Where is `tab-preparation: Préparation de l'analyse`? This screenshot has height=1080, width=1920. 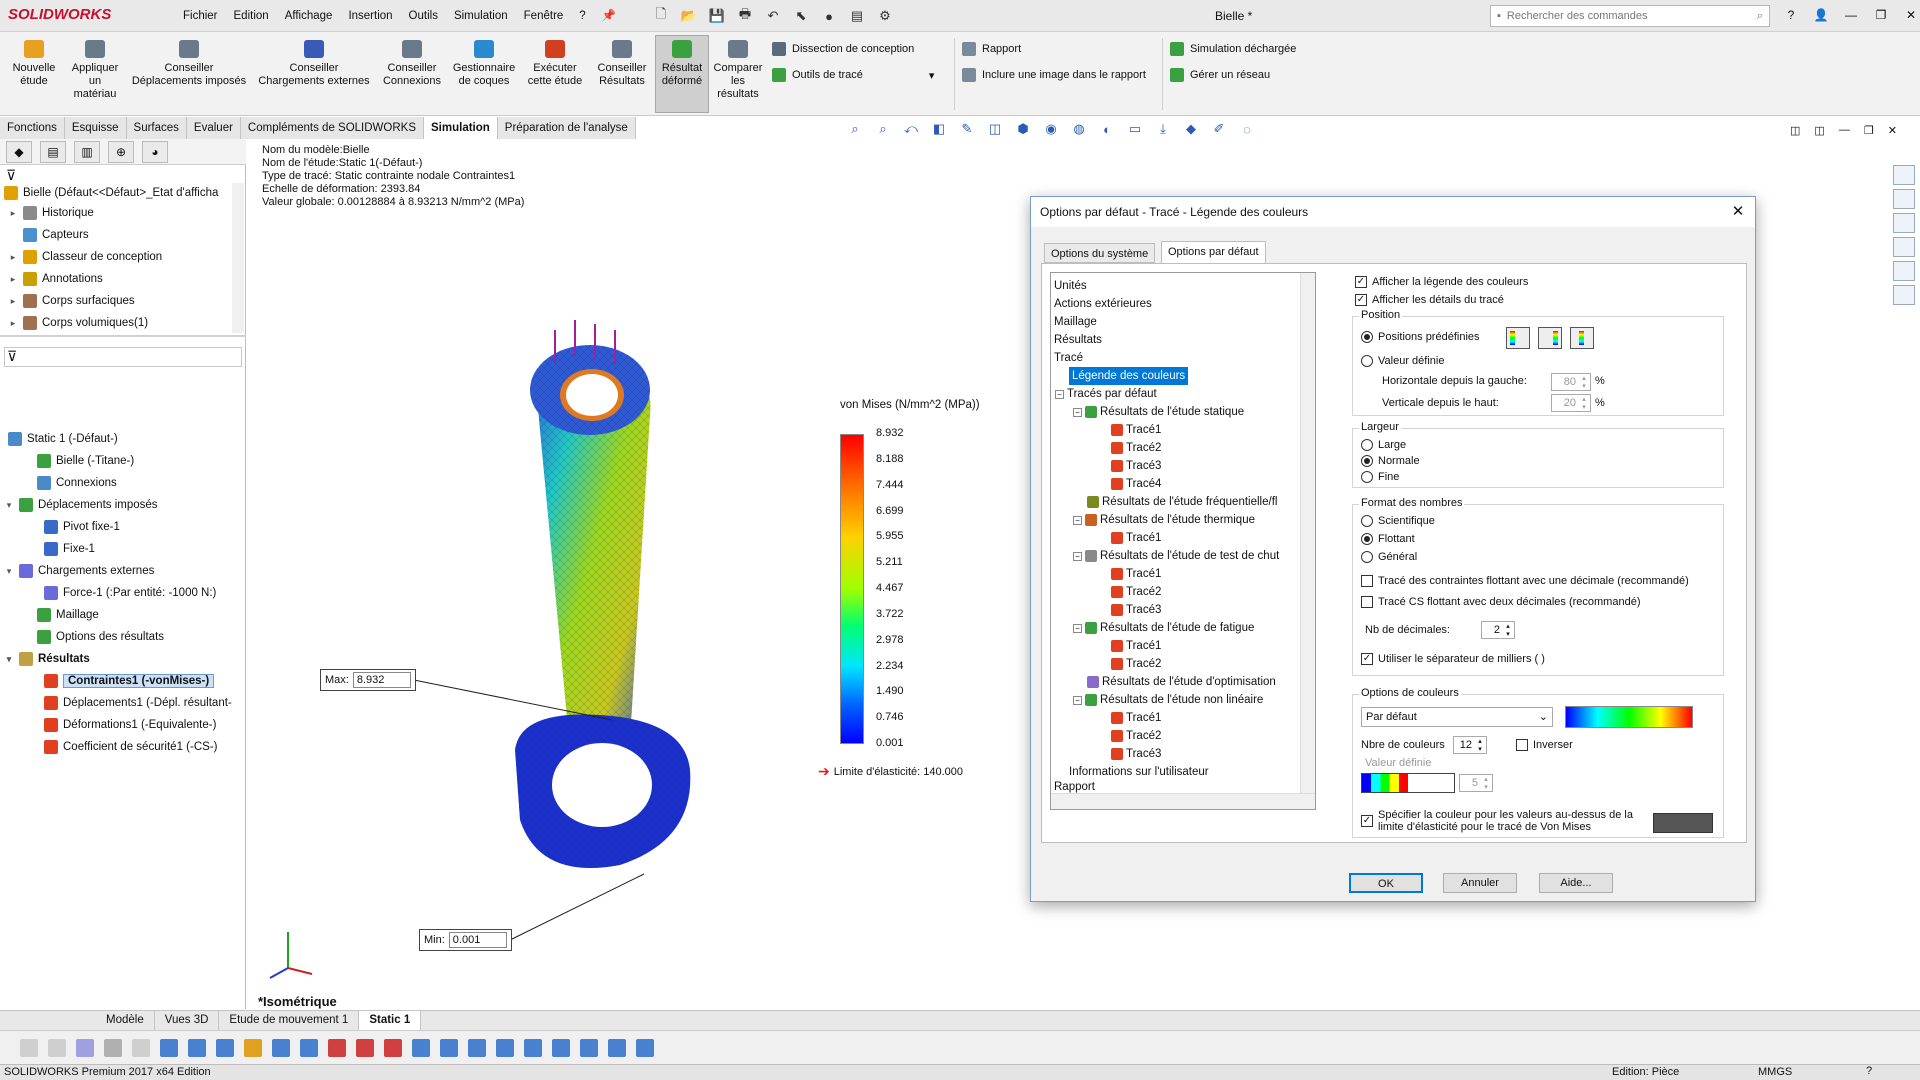
tab-preparation: Préparation de l'analyse is located at coordinates (566, 128).